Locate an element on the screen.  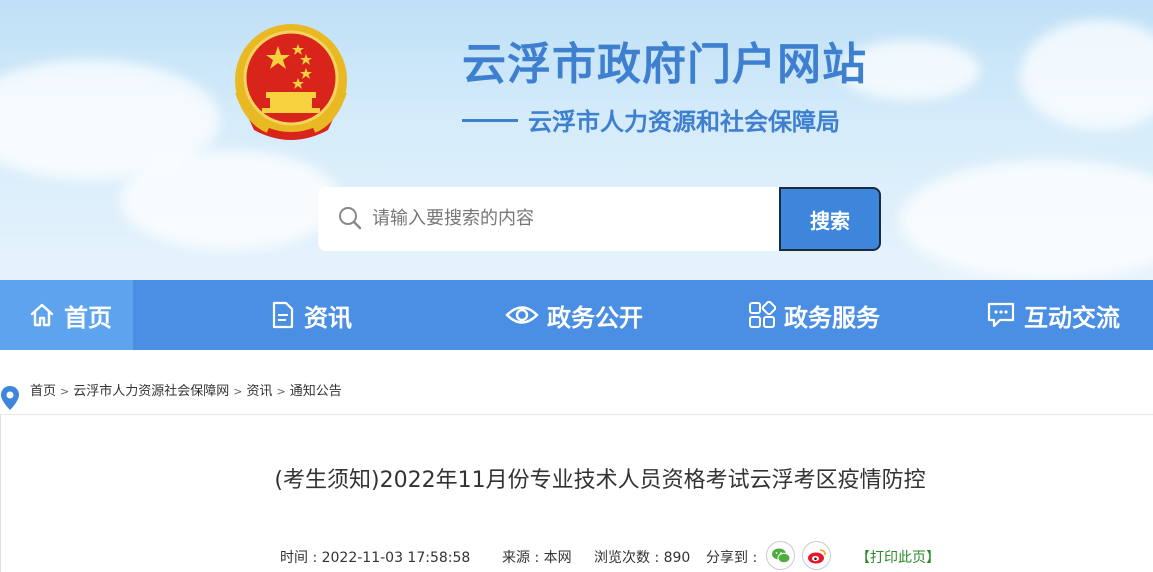
search-button: 搜索 is located at coordinates (830, 219).